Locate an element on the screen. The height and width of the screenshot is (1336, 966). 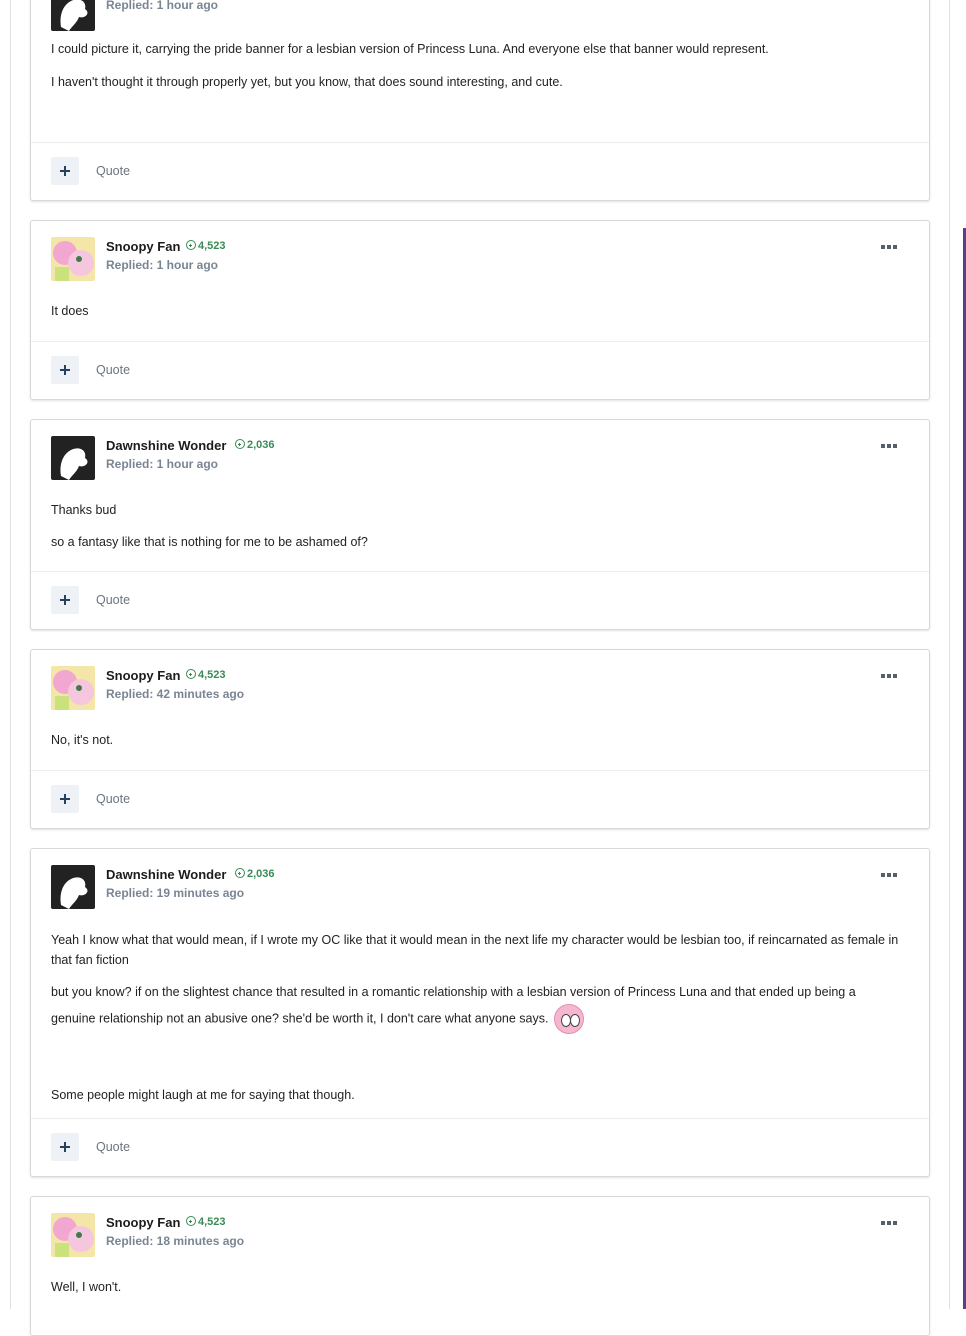
post-paragraph: Well, I won't. is located at coordinates (86, 1287).